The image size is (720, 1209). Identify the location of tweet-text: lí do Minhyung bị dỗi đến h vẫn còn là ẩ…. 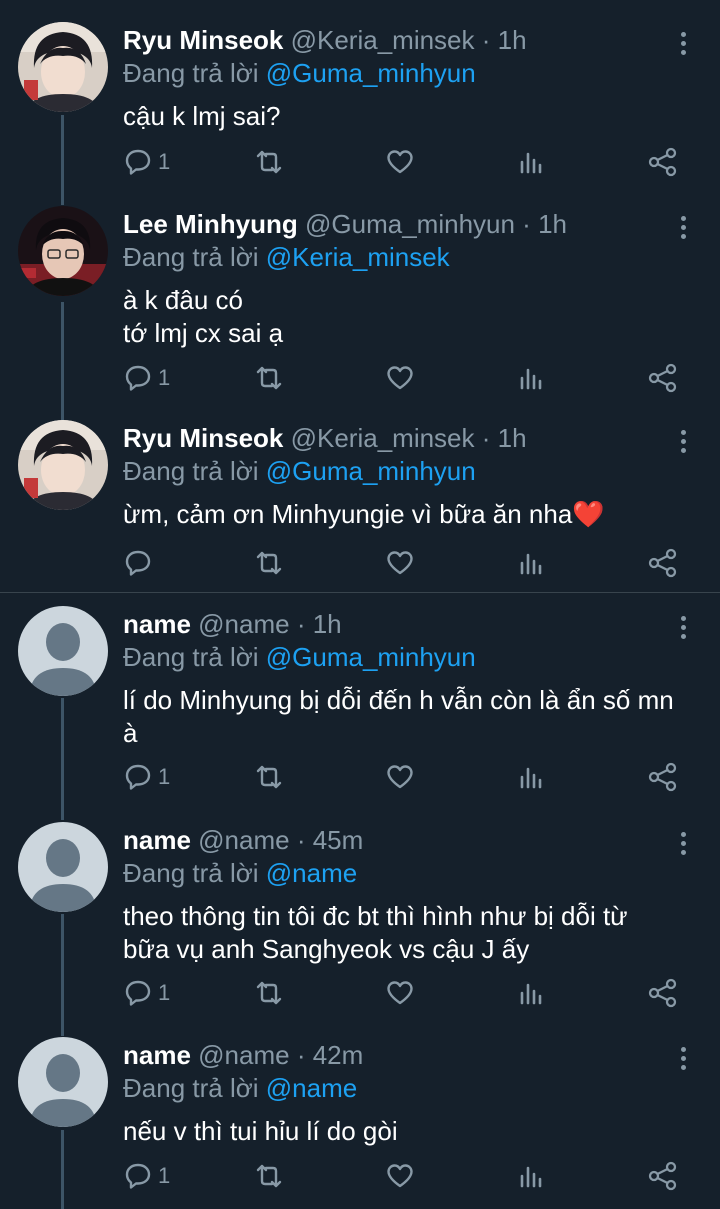
(413, 717).